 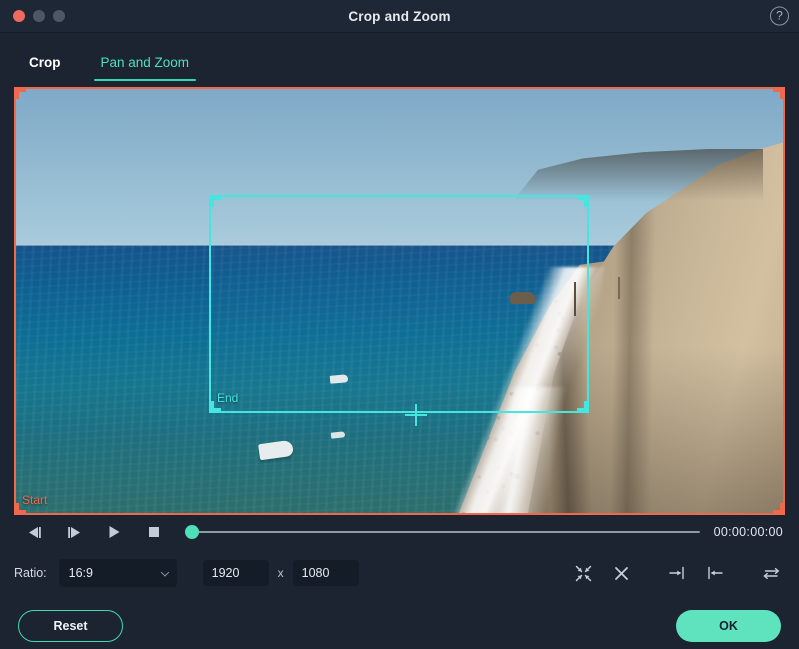 I want to click on width-input-value: 1920, so click(x=225, y=573).